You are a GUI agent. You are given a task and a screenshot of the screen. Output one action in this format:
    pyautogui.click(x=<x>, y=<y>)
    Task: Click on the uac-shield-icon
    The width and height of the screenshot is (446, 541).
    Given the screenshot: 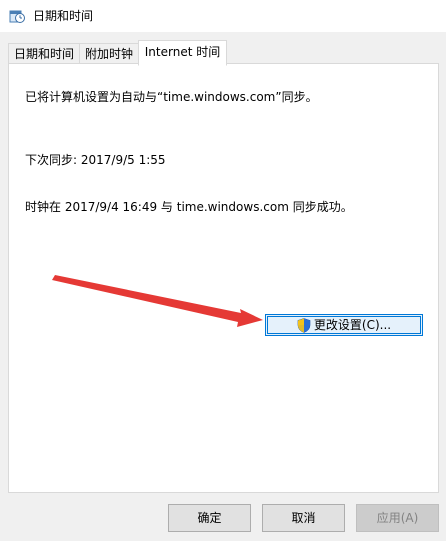 What is the action you would take?
    pyautogui.click(x=304, y=325)
    